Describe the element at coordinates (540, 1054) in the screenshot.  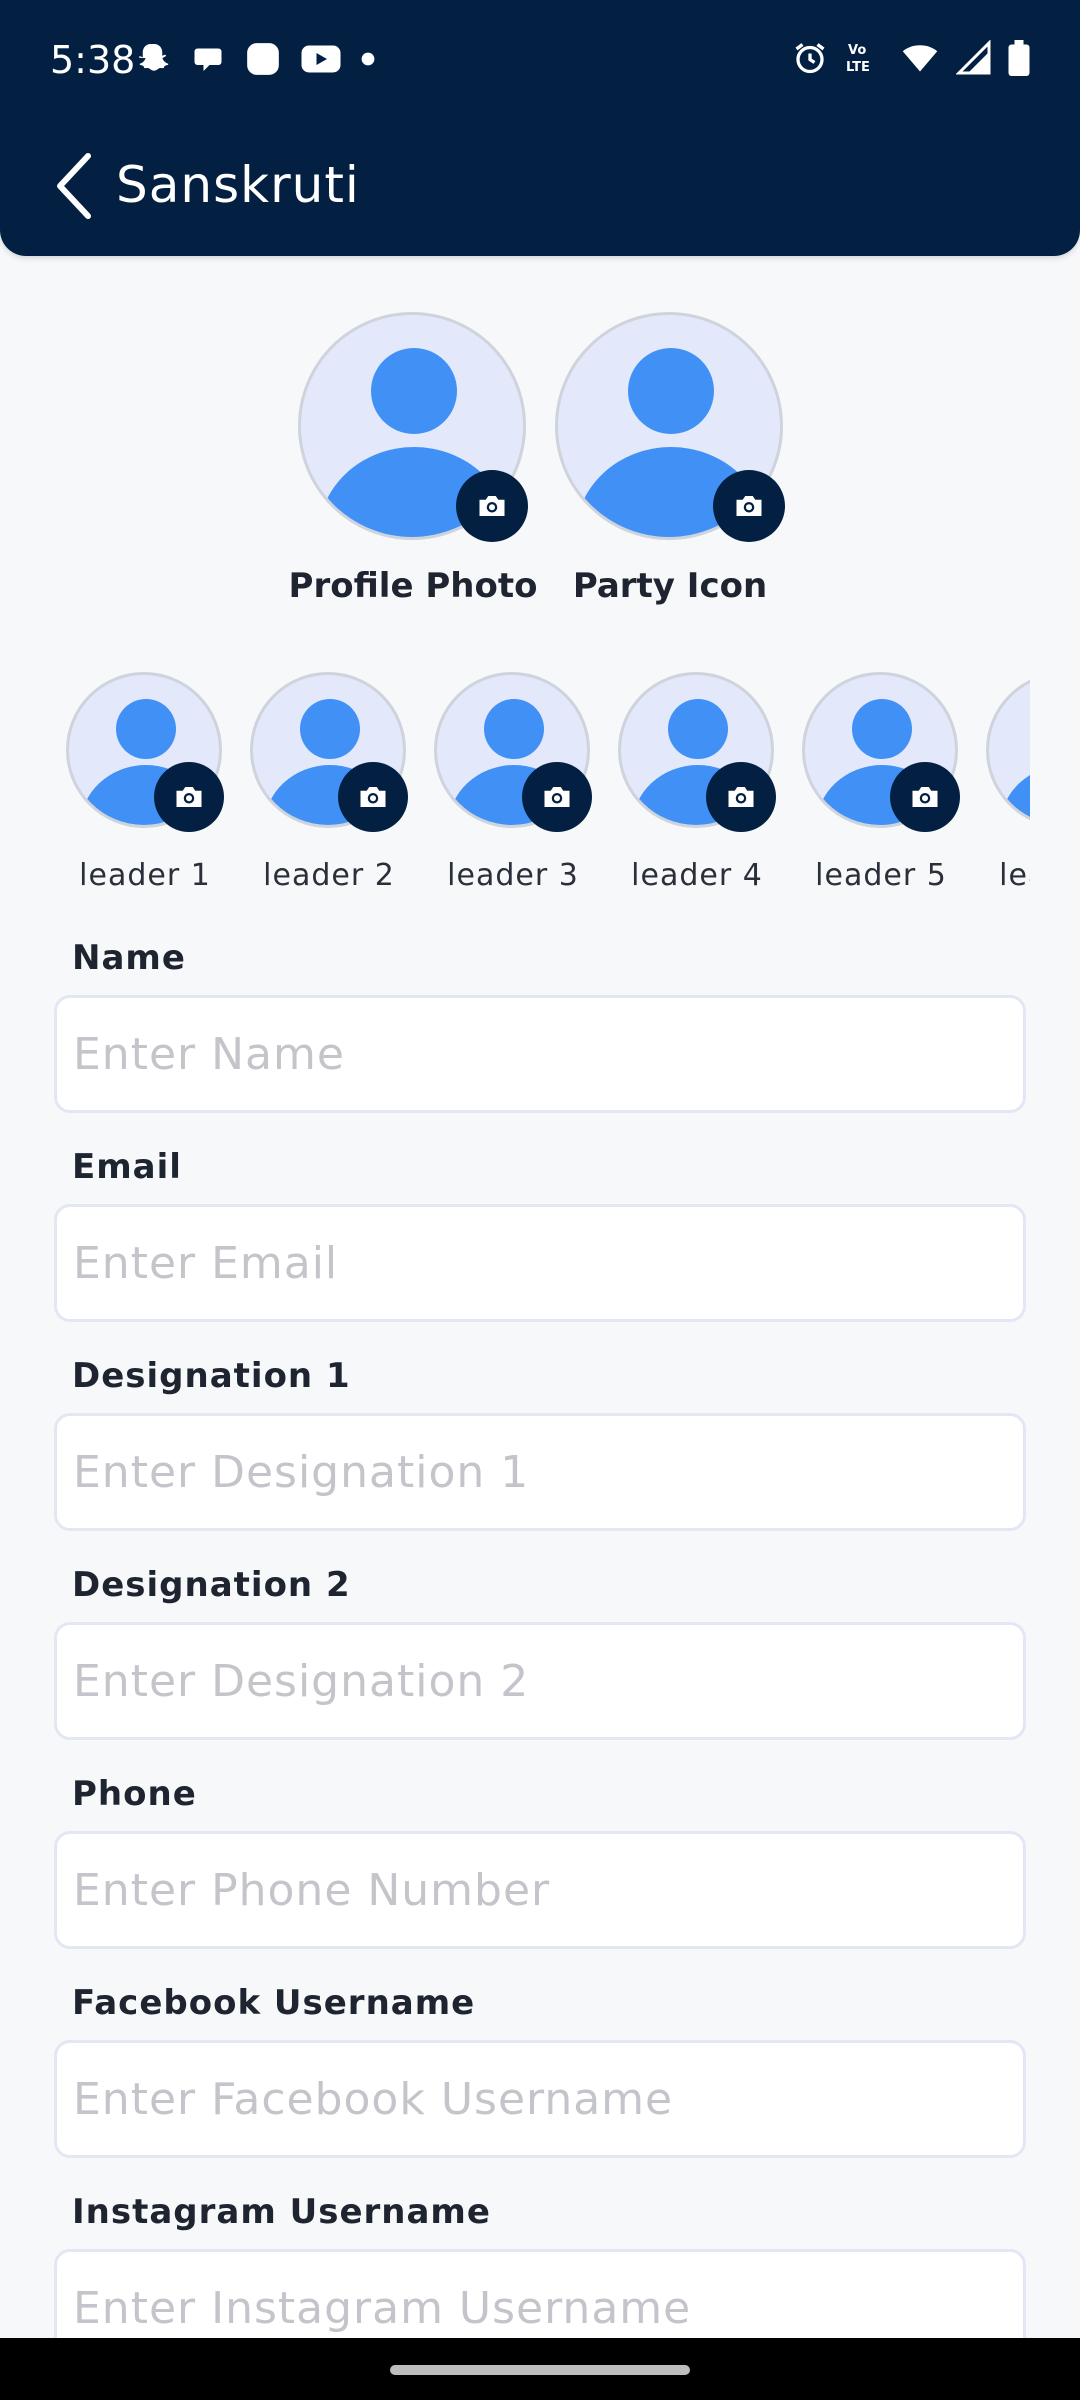
I see `name-input` at that location.